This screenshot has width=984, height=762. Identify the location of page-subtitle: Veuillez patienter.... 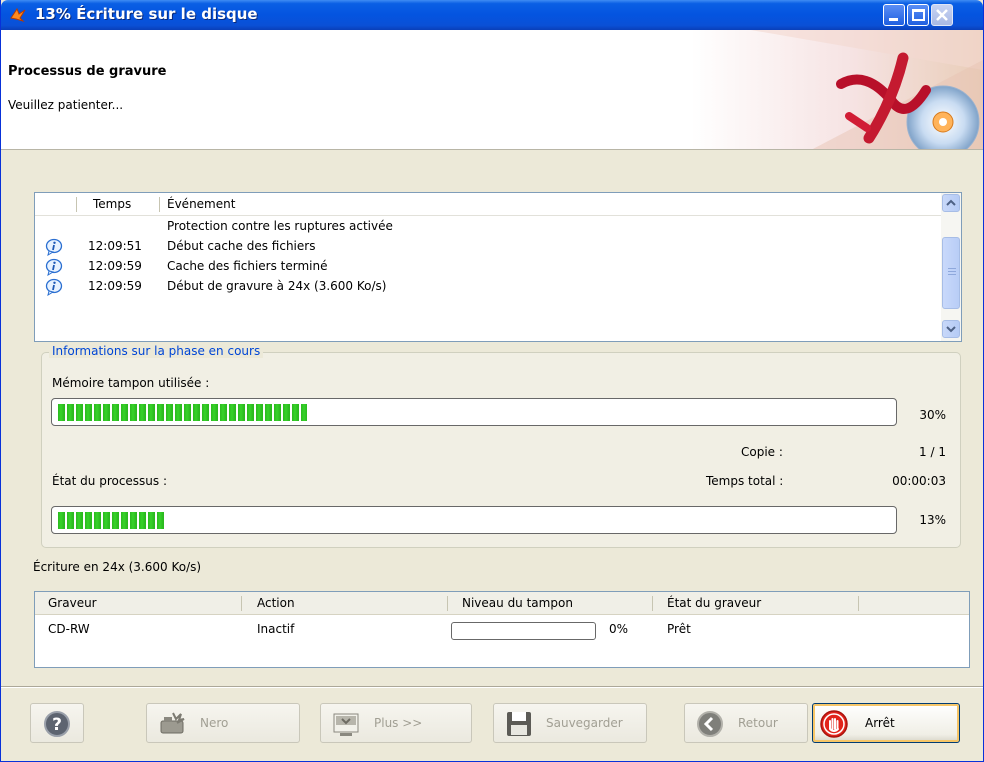
(66, 105).